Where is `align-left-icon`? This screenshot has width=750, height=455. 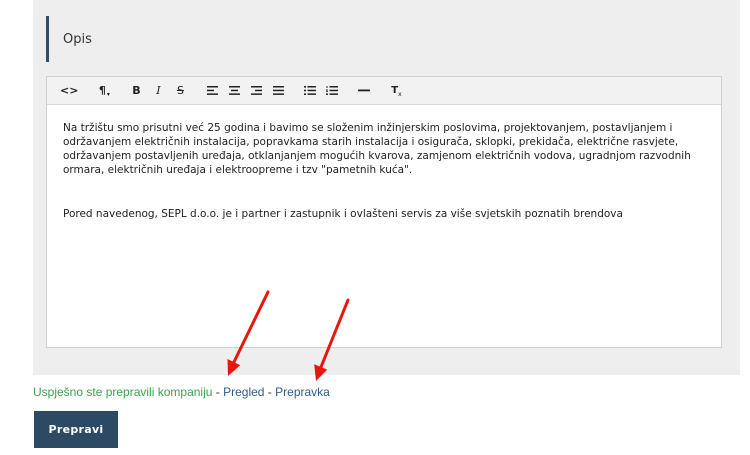
align-left-icon is located at coordinates (212, 90).